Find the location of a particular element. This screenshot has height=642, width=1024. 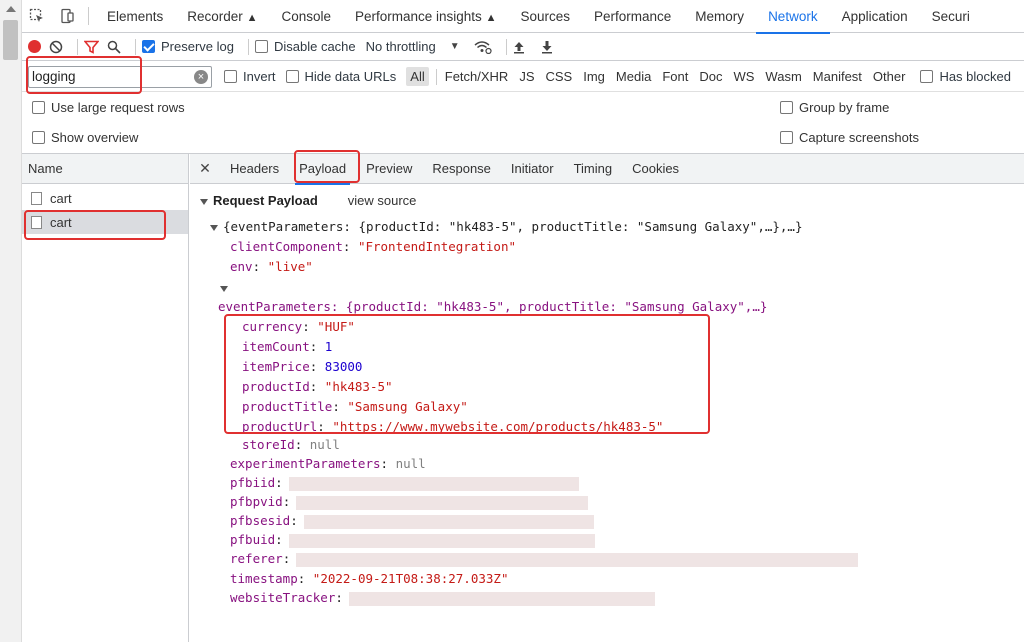

clear-filter-icon: × is located at coordinates (201, 76).